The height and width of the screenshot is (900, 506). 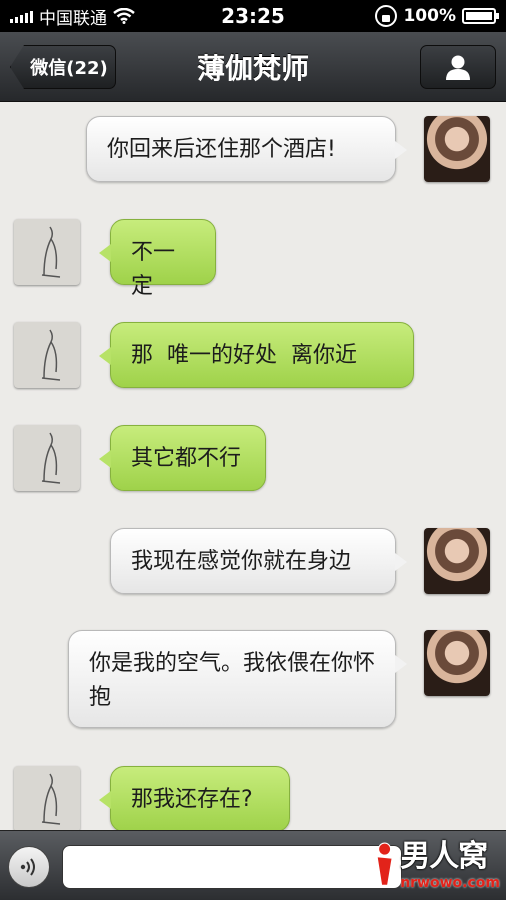 I want to click on message-text: 不一定, so click(x=153, y=269).